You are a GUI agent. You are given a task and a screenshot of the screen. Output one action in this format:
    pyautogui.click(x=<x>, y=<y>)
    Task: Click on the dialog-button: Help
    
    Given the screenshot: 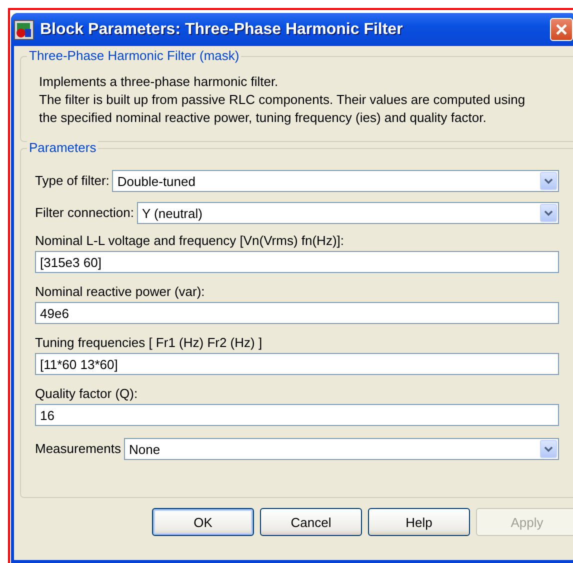 What is the action you would take?
    pyautogui.click(x=419, y=522)
    